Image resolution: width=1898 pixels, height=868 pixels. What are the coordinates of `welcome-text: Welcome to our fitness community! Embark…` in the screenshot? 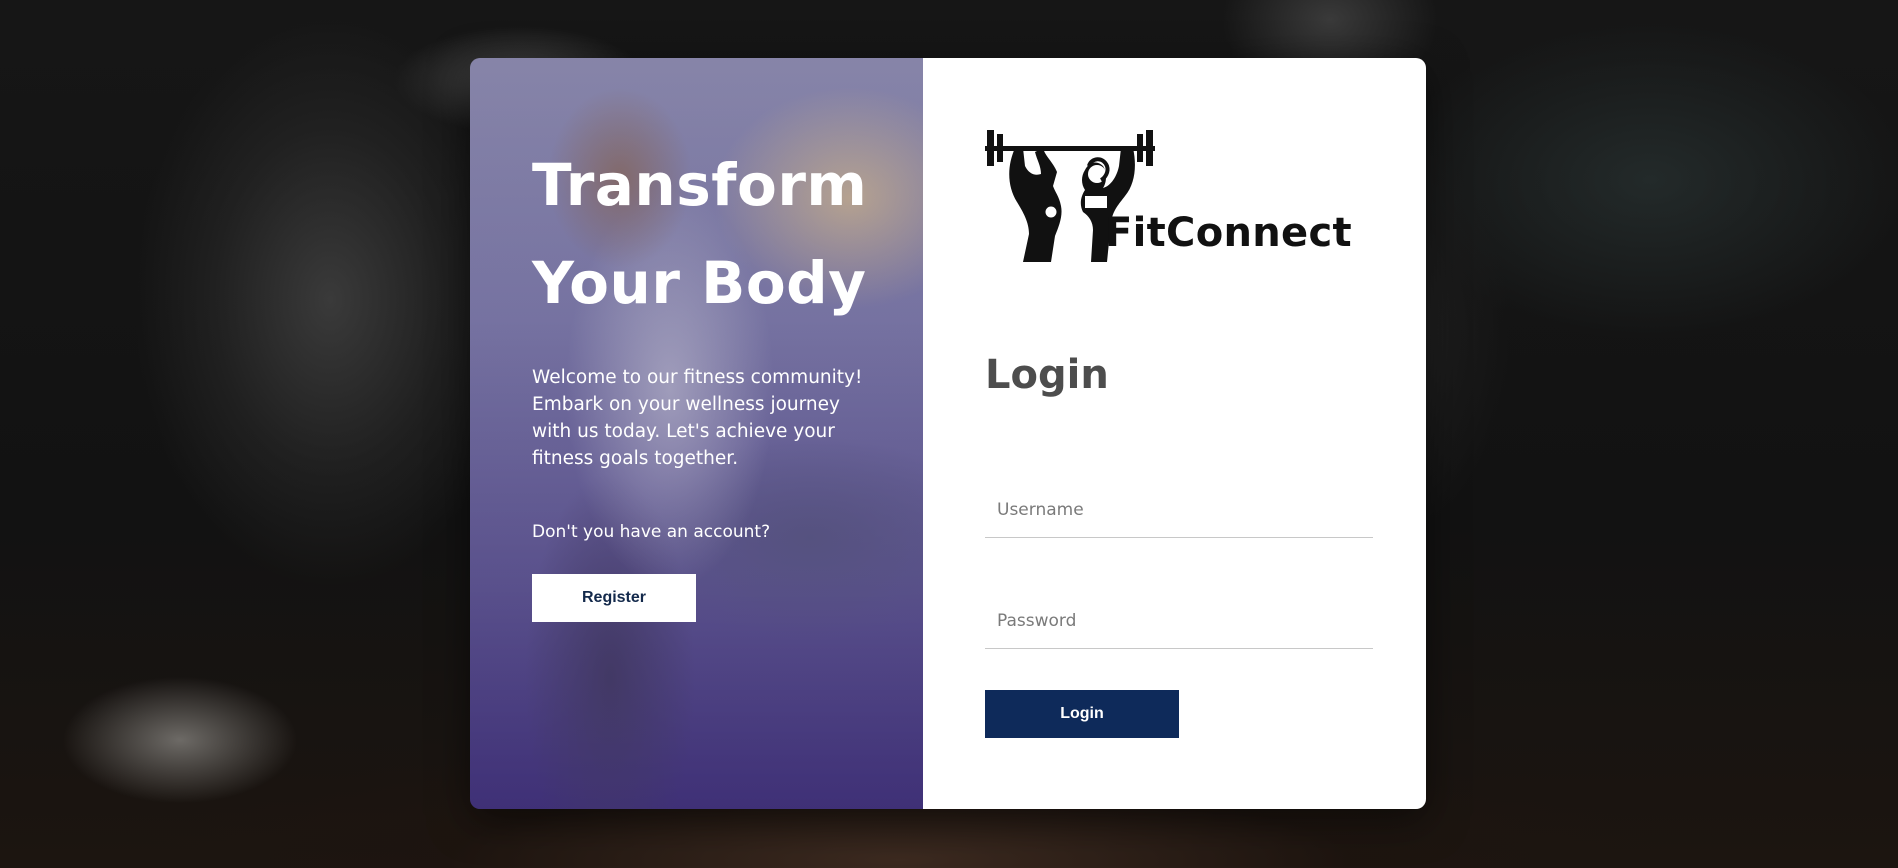 It's located at (697, 418).